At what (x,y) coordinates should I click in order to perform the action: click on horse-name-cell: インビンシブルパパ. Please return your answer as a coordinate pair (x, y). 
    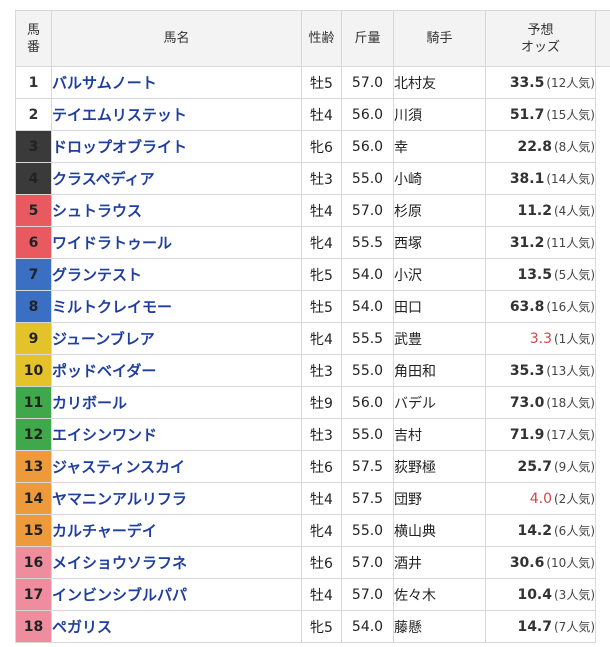
    Looking at the image, I should click on (176, 594).